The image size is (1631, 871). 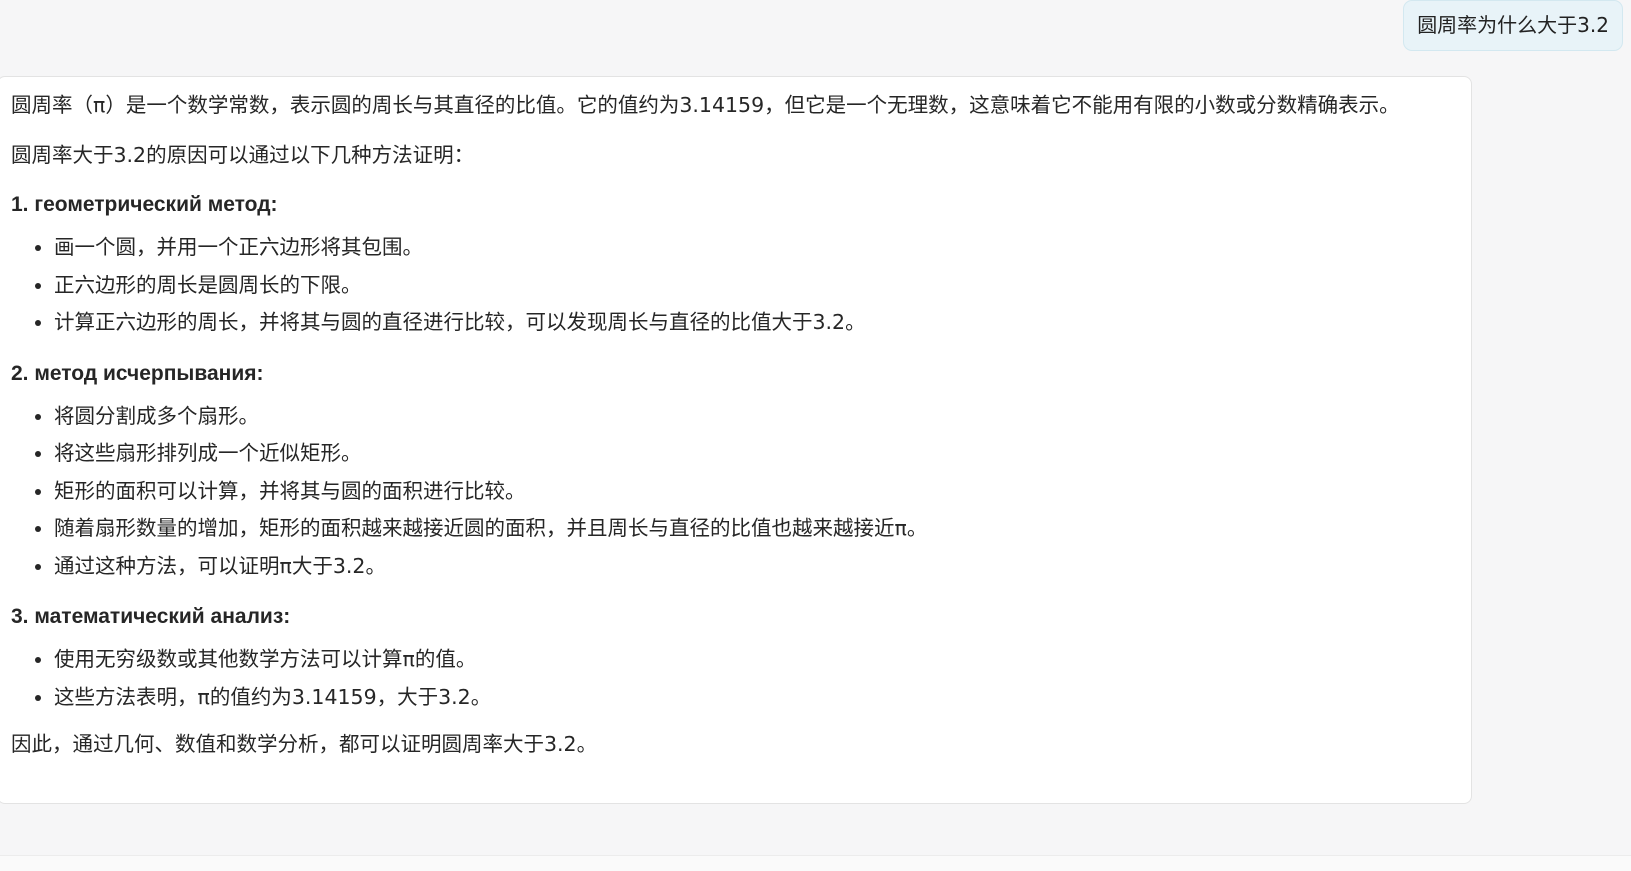 I want to click on list-item: 矩形的面积可以计算，并将其与圆的面积进行比较。, so click(x=756, y=492).